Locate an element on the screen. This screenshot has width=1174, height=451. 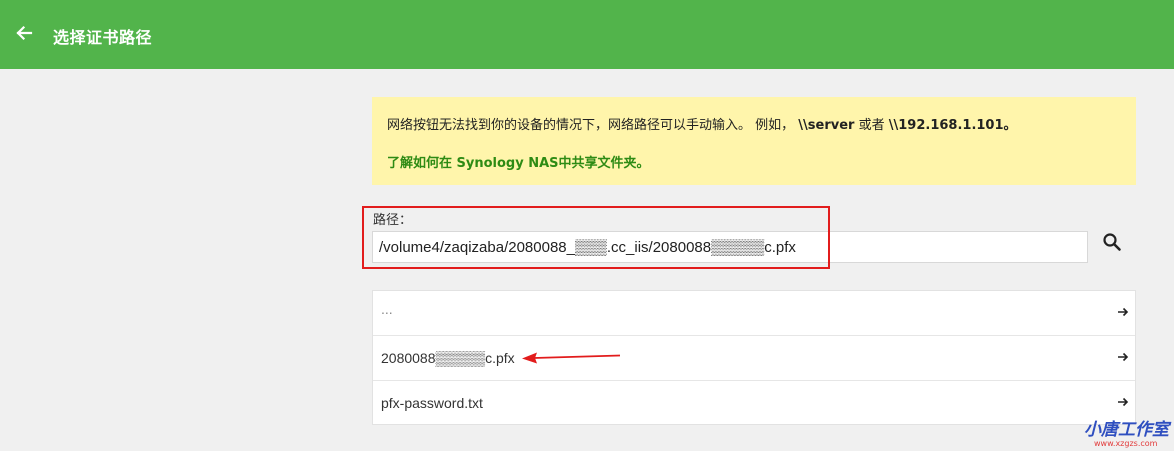
list-item-pfx: 2080088▒▒▒▒▒c.pfx is located at coordinates (754, 358).